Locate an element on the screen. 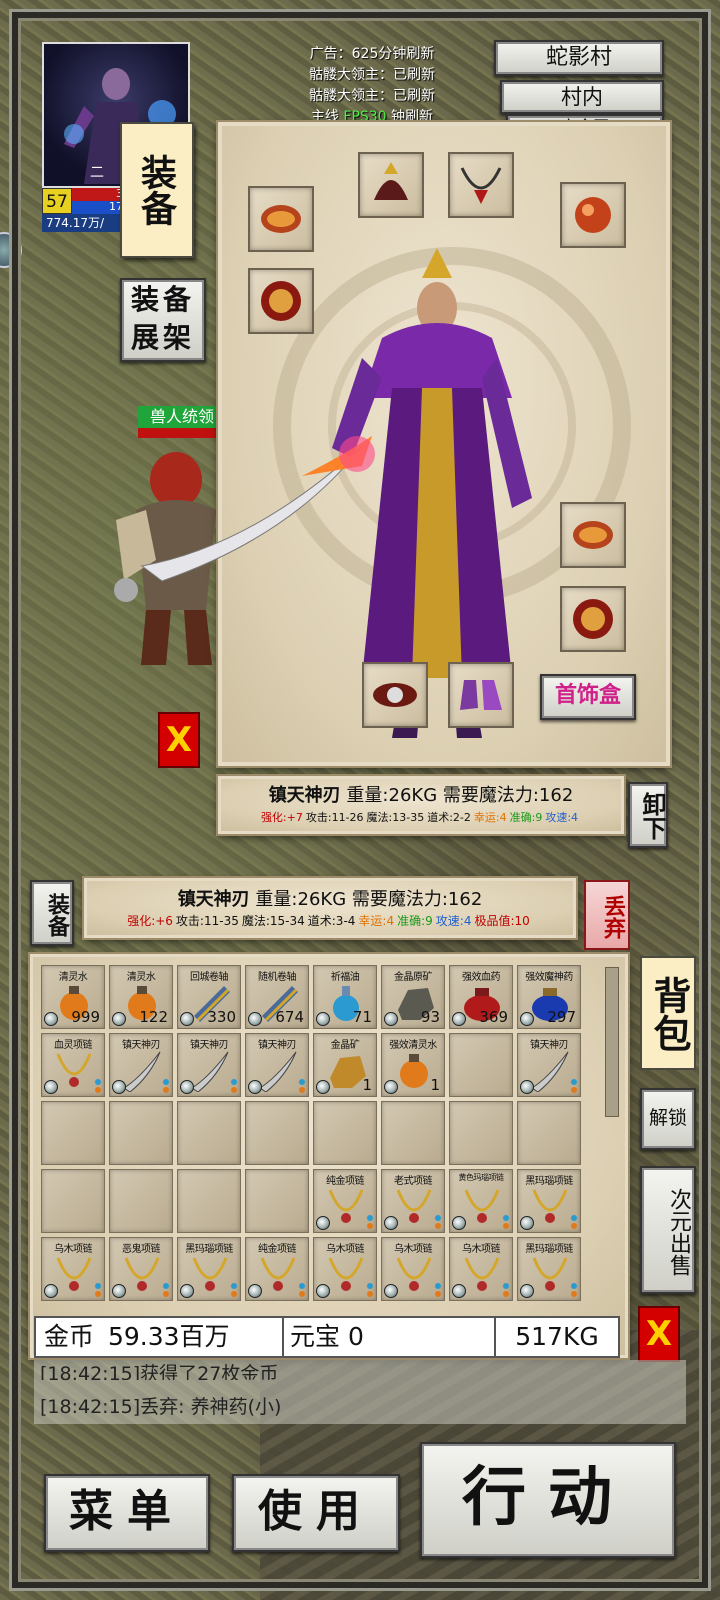 This screenshot has width=720, height=1600. boots-slot is located at coordinates (481, 695).